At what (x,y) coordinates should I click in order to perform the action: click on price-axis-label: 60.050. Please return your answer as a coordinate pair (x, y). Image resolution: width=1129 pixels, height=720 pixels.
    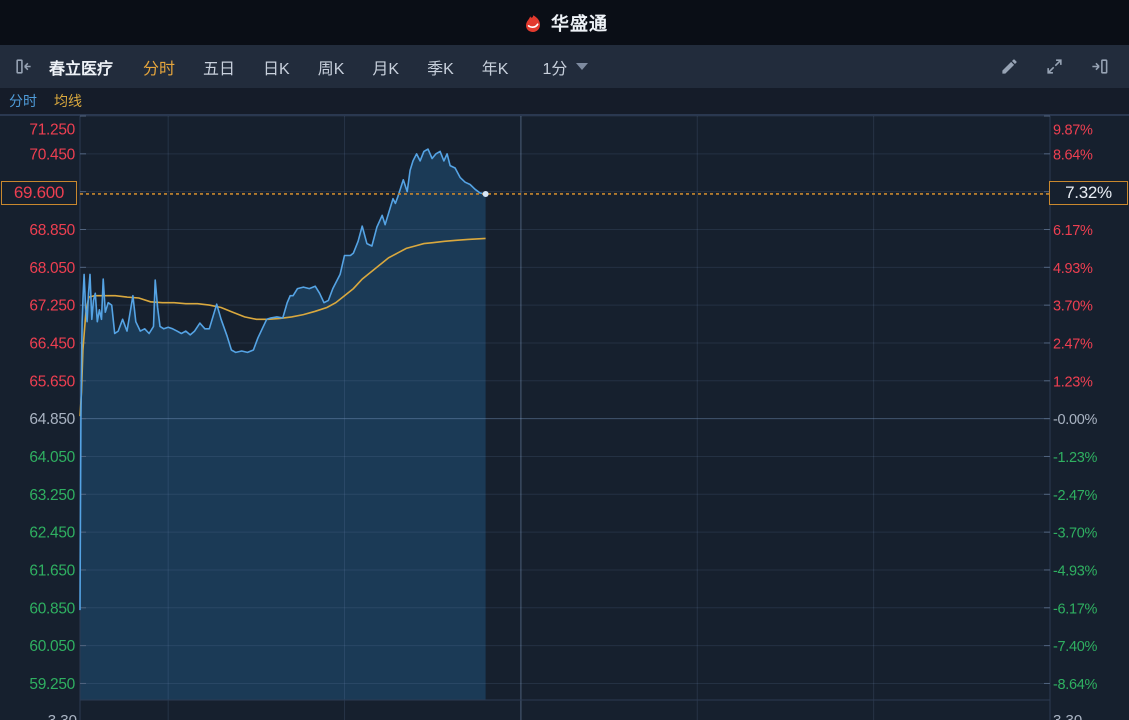
    Looking at the image, I should click on (52, 646).